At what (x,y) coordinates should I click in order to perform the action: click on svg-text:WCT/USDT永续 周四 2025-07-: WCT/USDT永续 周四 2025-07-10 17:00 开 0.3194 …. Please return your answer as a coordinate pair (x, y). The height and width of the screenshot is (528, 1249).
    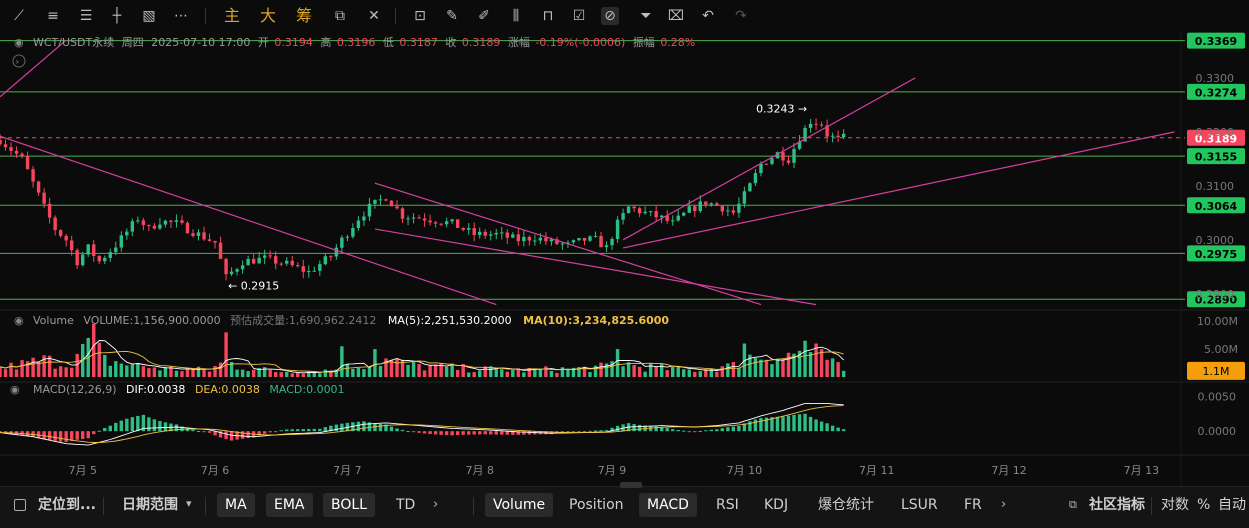
    Looking at the image, I should click on (364, 42).